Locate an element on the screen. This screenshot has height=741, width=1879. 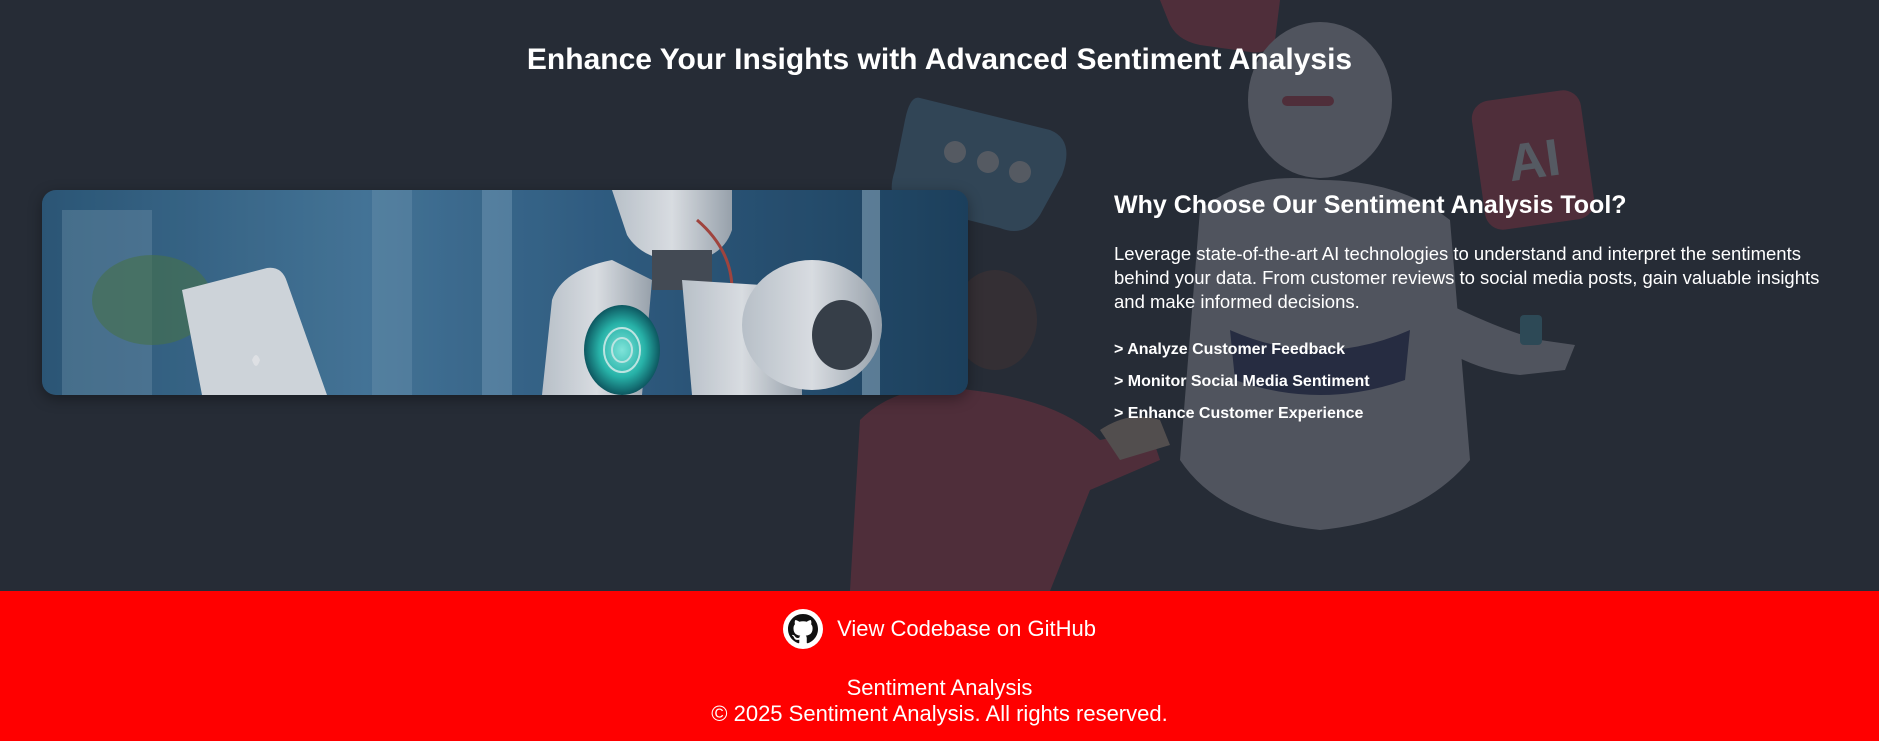
feature-item-monitor-social: > Monitor Social Media Sentiment is located at coordinates (1242, 381).